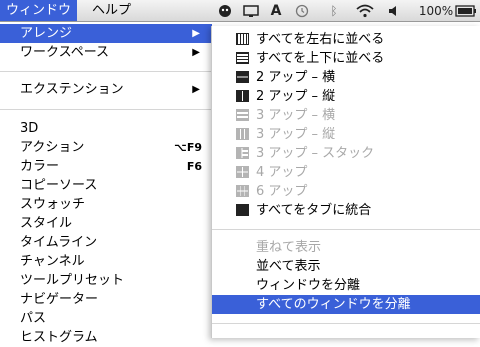  I want to click on two-up-vertical-icon, so click(242, 96).